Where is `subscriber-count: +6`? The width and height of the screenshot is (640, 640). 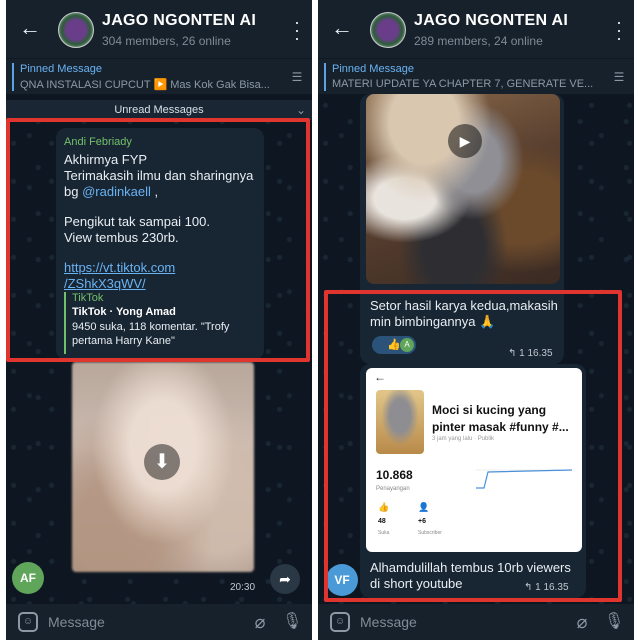
subscriber-count: +6 is located at coordinates (422, 521).